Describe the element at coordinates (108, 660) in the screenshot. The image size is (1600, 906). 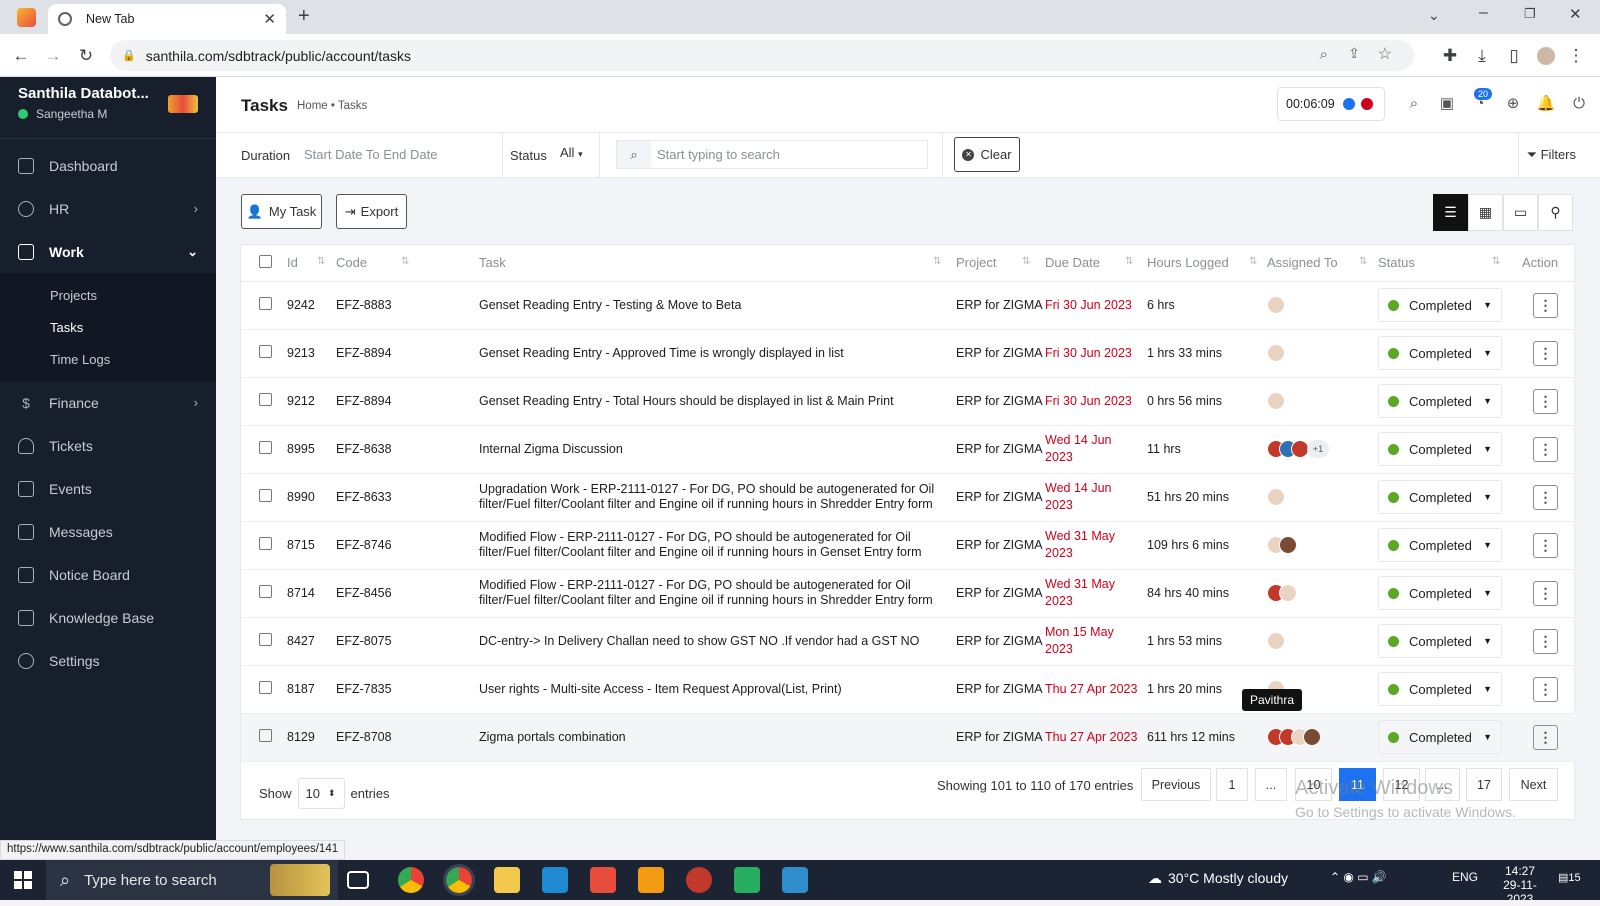
I see `sidebar-item-settings: Settings` at that location.